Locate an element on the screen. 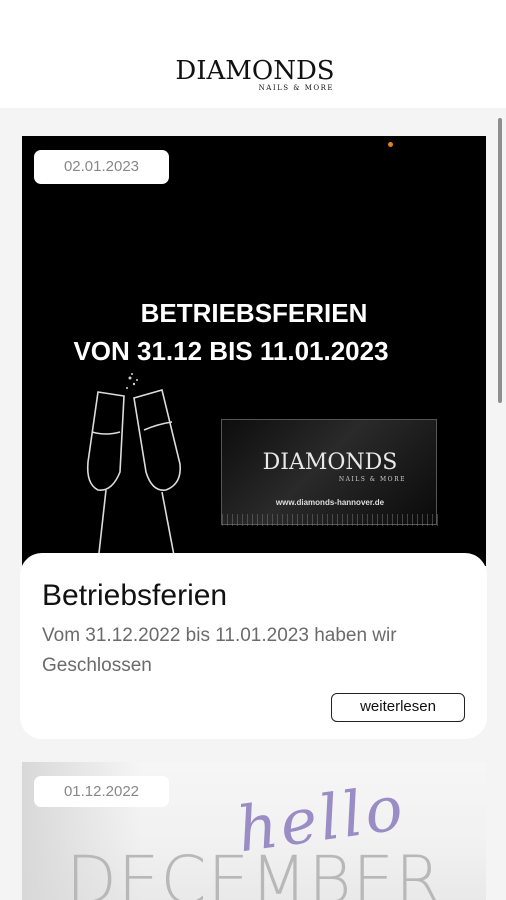  decorative-dot is located at coordinates (390, 144).